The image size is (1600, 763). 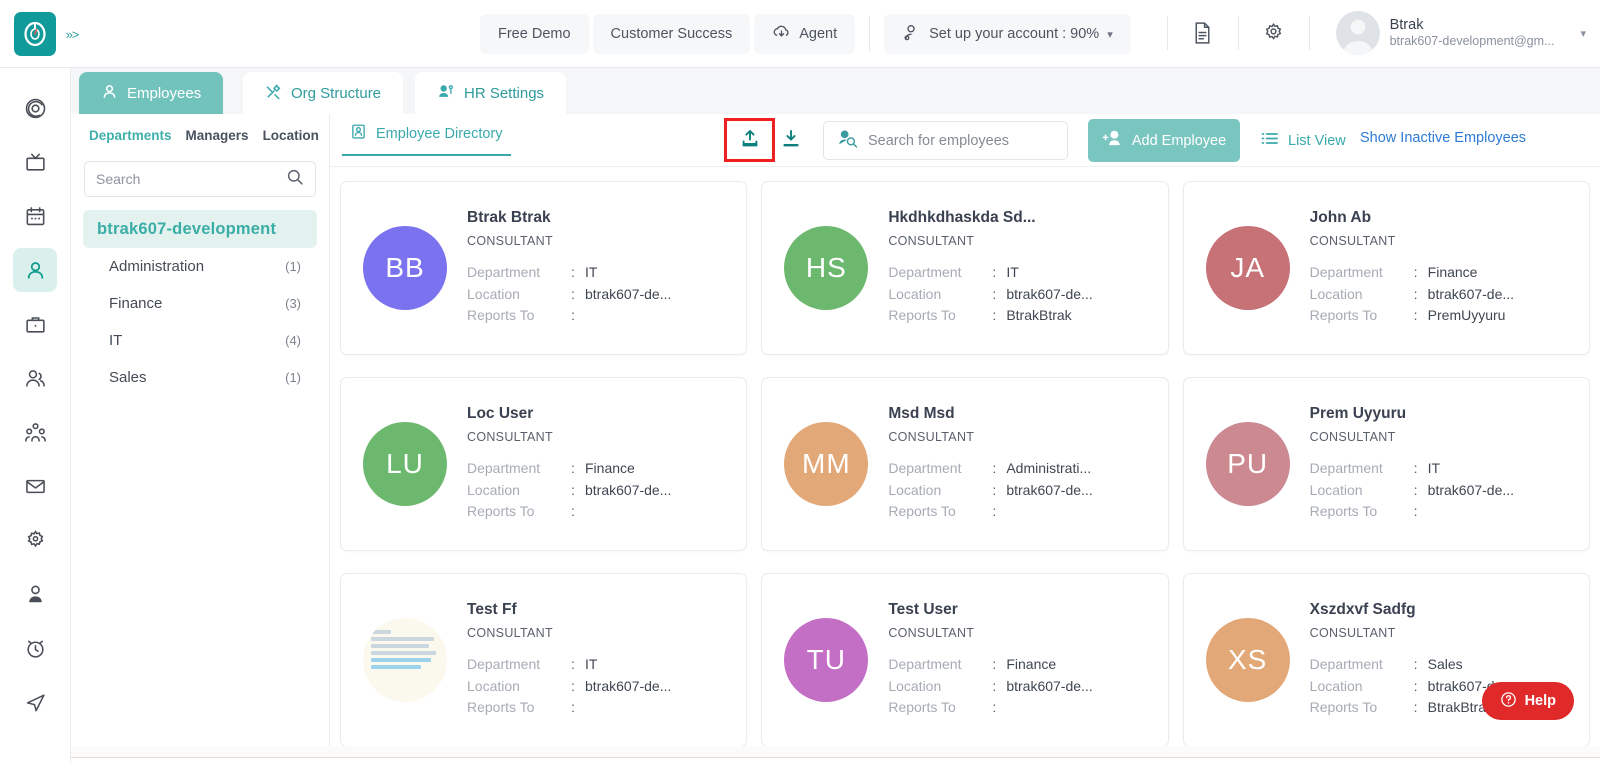 I want to click on avatar-initials: HS, so click(x=826, y=267).